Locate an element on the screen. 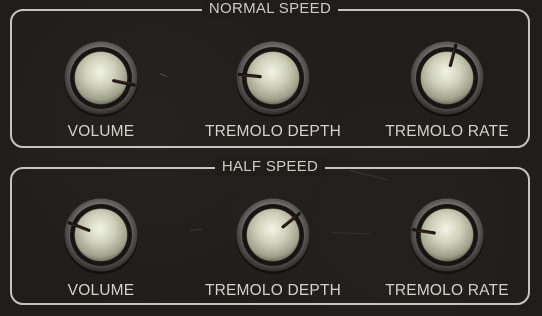 Image resolution: width=542 pixels, height=316 pixels. half-tremolo-rate-control: TREMOLO RATE is located at coordinates (447, 234).